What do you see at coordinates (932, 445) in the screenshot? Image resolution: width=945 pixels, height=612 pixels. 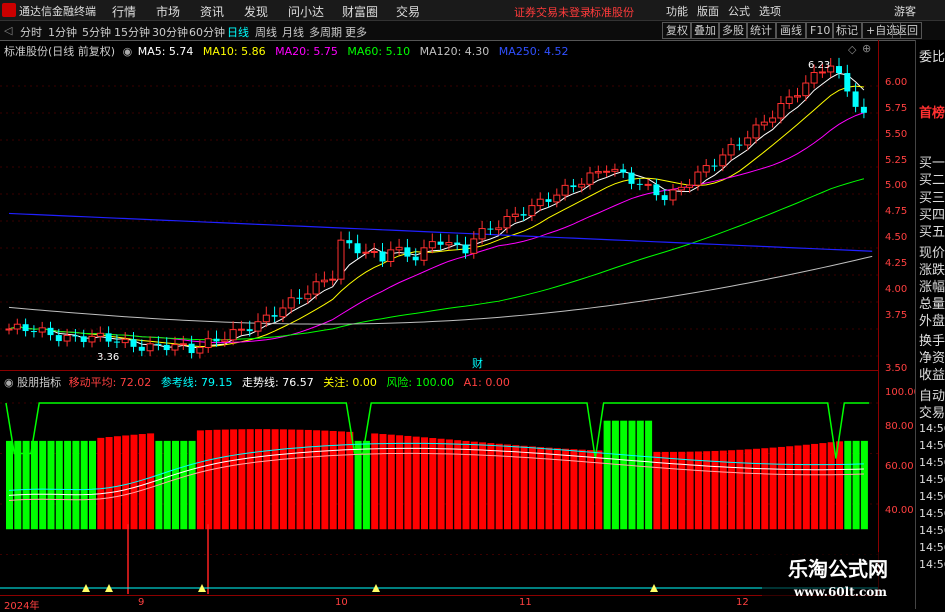 I see `quote-field-label: 14:56` at bounding box center [932, 445].